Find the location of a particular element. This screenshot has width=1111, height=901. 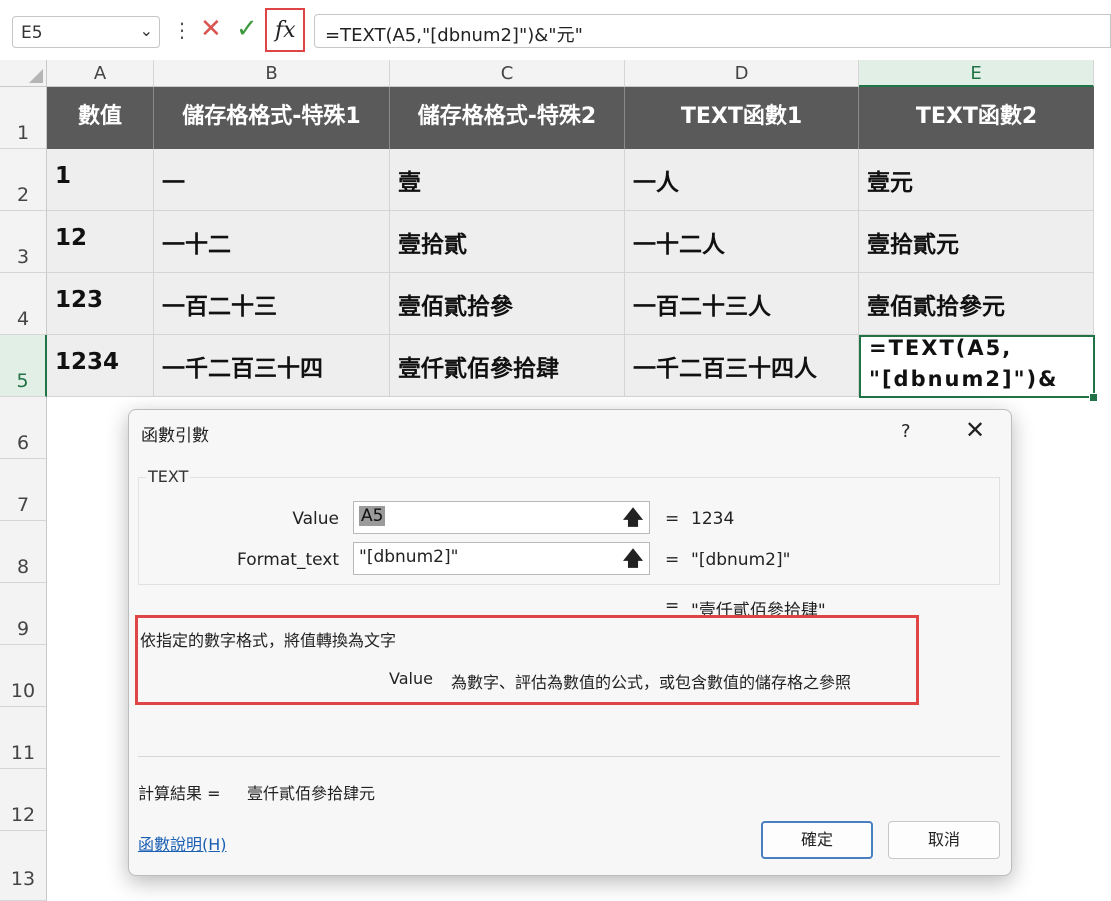

formula-input: =TEXT(A5,"[dbnum2]")&"元" is located at coordinates (712, 31).